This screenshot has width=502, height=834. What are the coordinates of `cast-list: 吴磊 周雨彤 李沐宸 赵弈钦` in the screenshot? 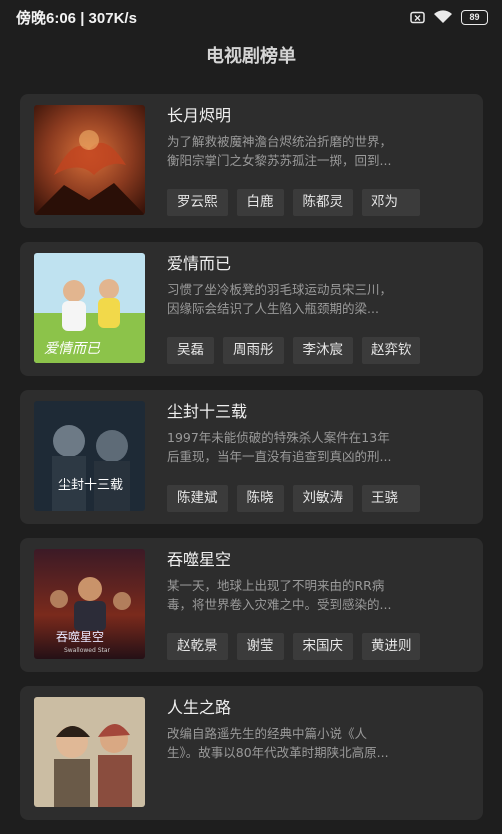 It's located at (293, 350).